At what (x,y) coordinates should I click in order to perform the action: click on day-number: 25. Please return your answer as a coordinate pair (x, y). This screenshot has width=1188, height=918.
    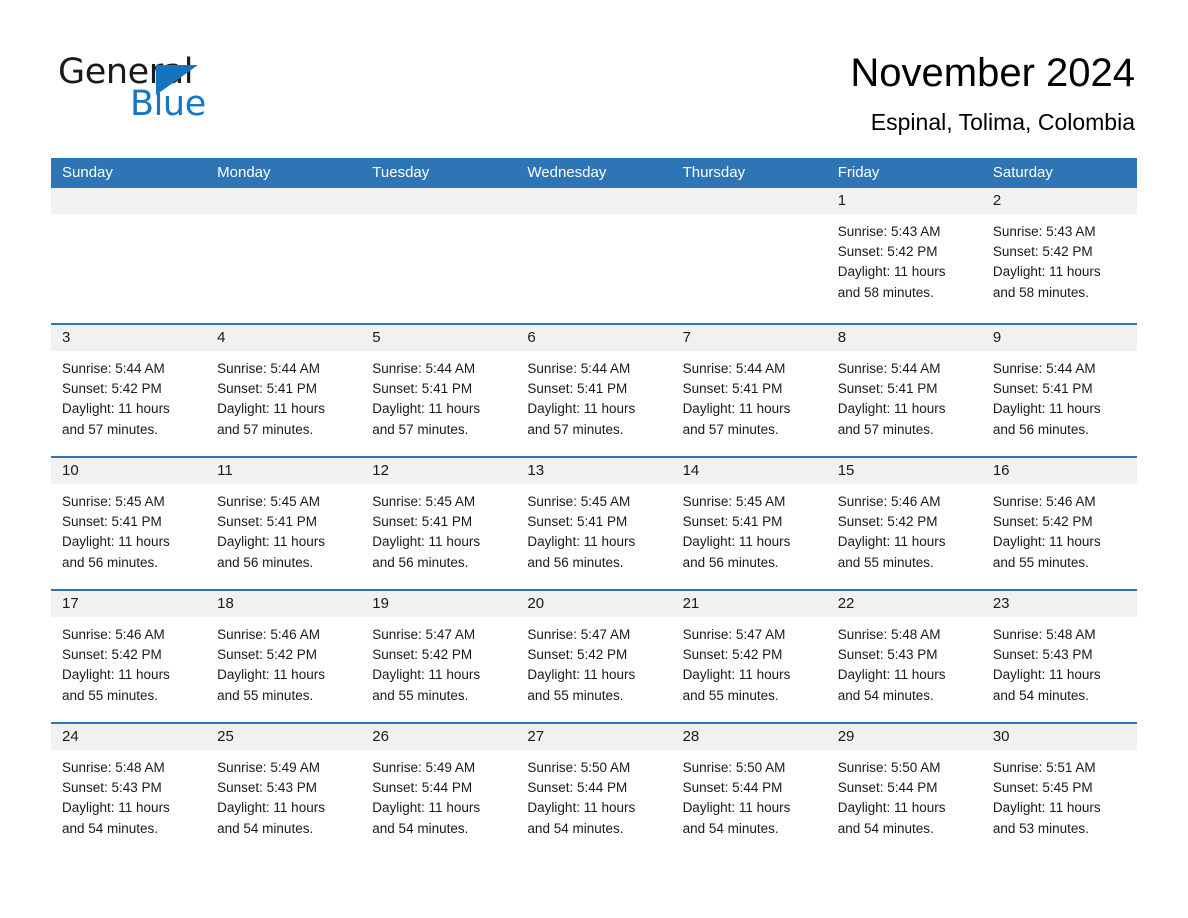
    Looking at the image, I should click on (225, 736).